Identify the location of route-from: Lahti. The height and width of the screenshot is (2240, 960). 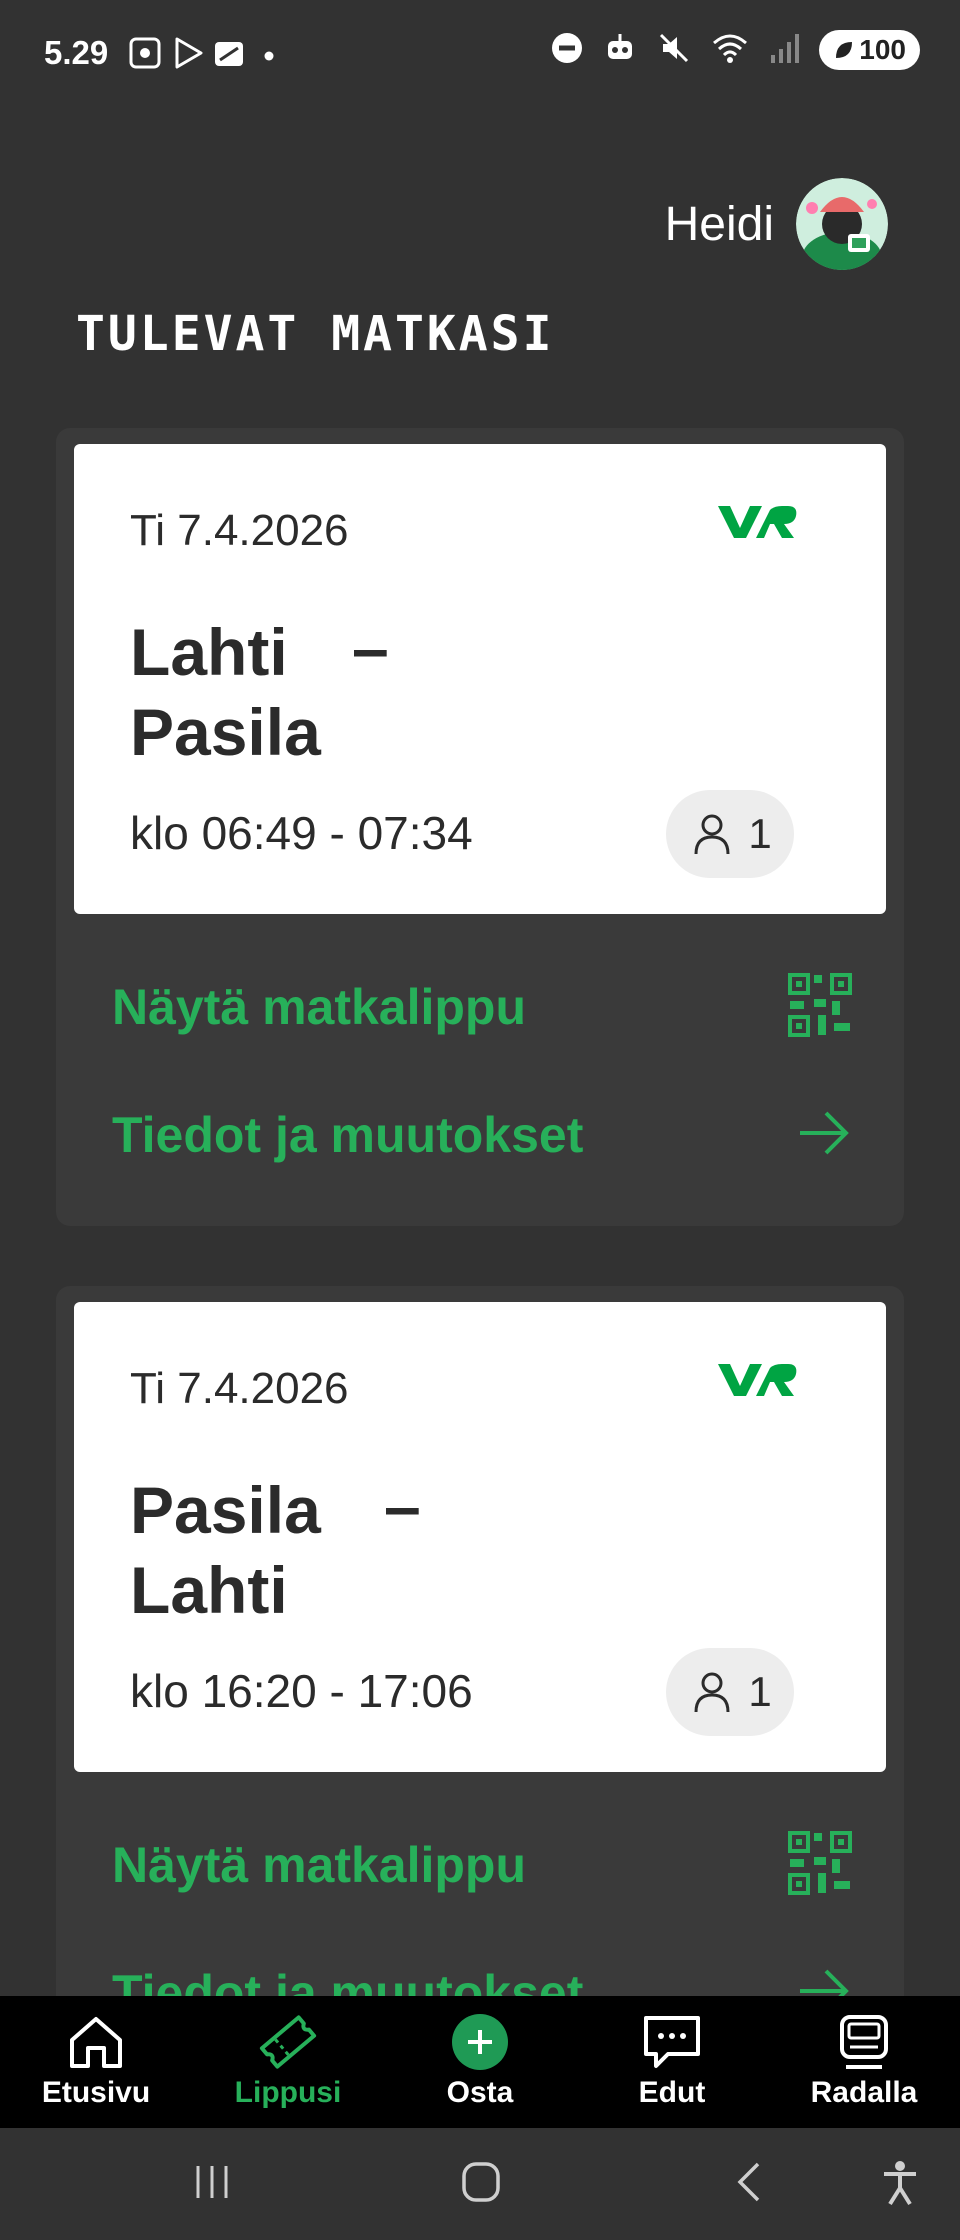
(209, 652).